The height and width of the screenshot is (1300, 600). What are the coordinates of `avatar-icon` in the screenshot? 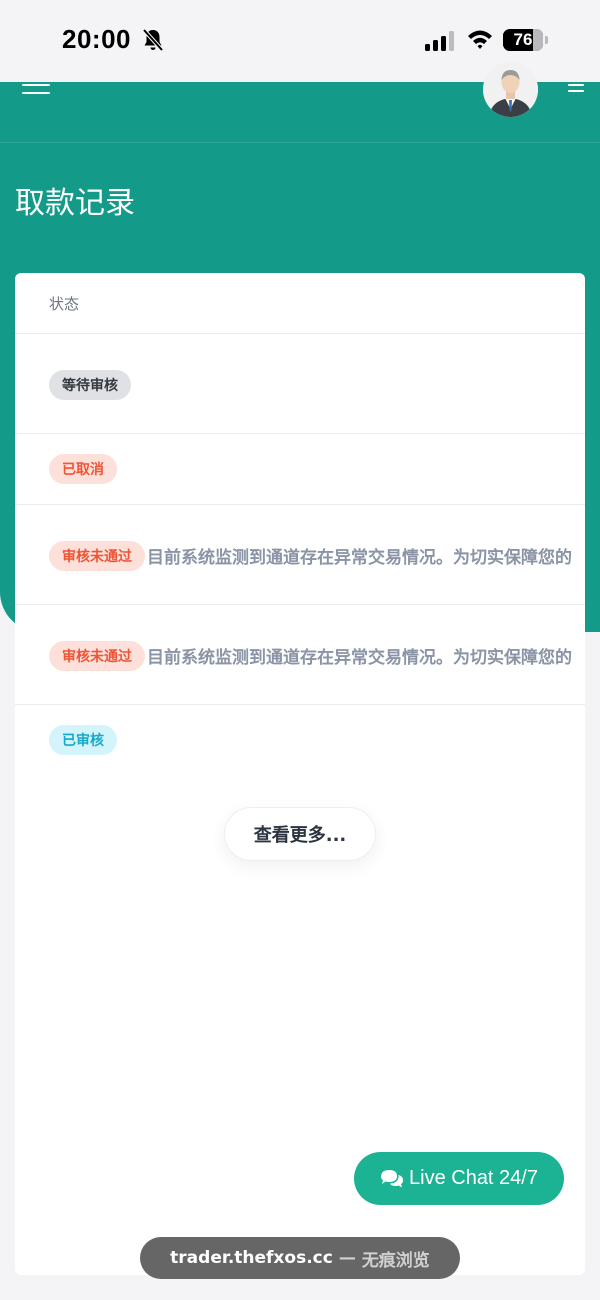 It's located at (510, 89).